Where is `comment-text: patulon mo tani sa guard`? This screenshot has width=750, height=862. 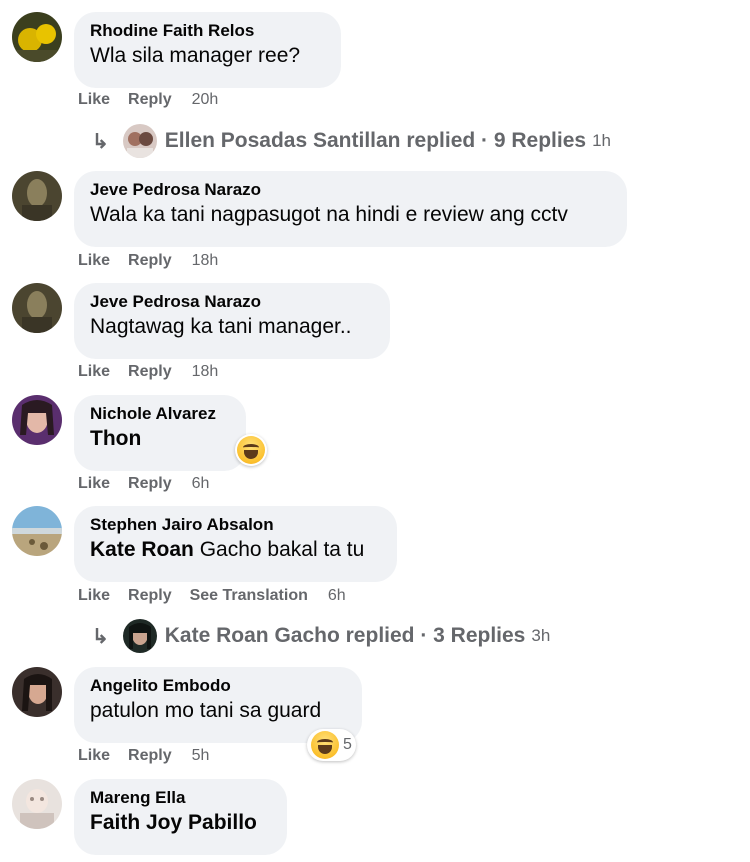 comment-text: patulon mo tani sa guard is located at coordinates (206, 710).